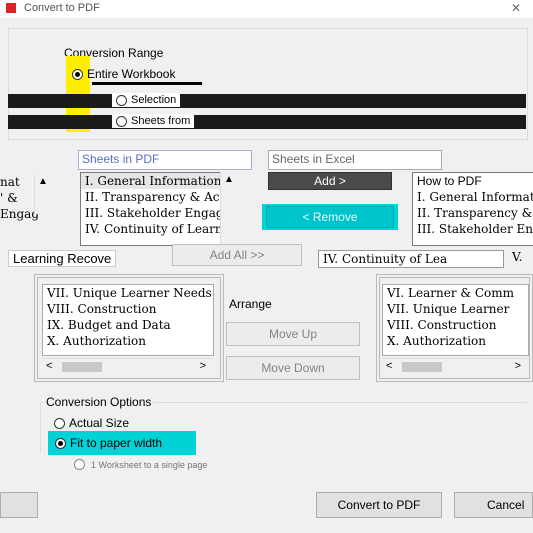  I want to click on fragment-text: nat, so click(10, 182).